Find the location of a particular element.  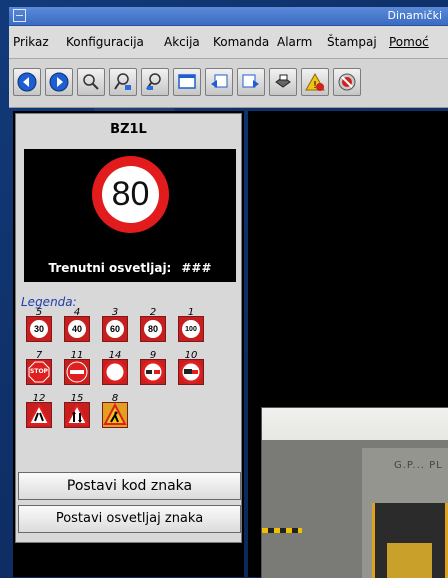

set-sign-illumination-button: Postavi osvetljaj znaka is located at coordinates (129, 519).